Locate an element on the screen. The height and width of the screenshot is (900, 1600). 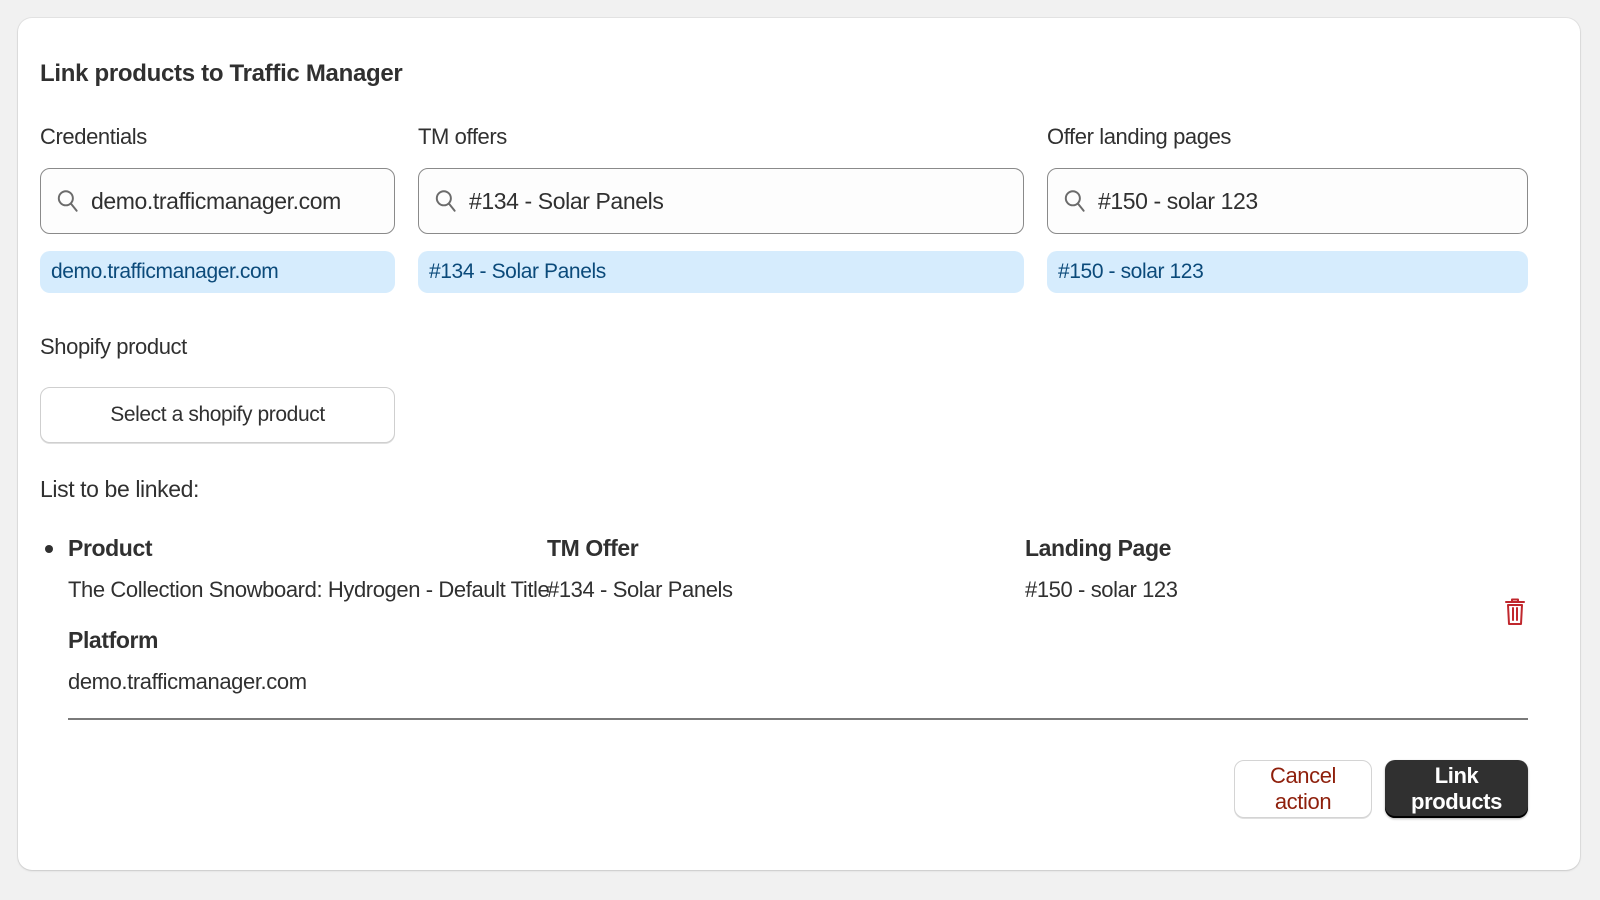
credentials-label: Credentials is located at coordinates (93, 136).